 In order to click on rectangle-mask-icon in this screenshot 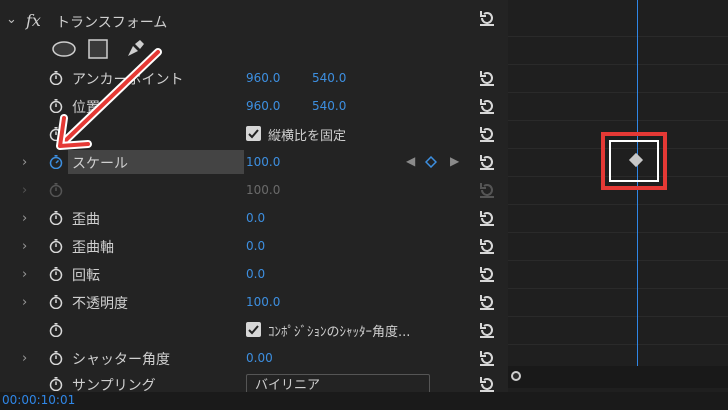, I will do `click(98, 49)`.